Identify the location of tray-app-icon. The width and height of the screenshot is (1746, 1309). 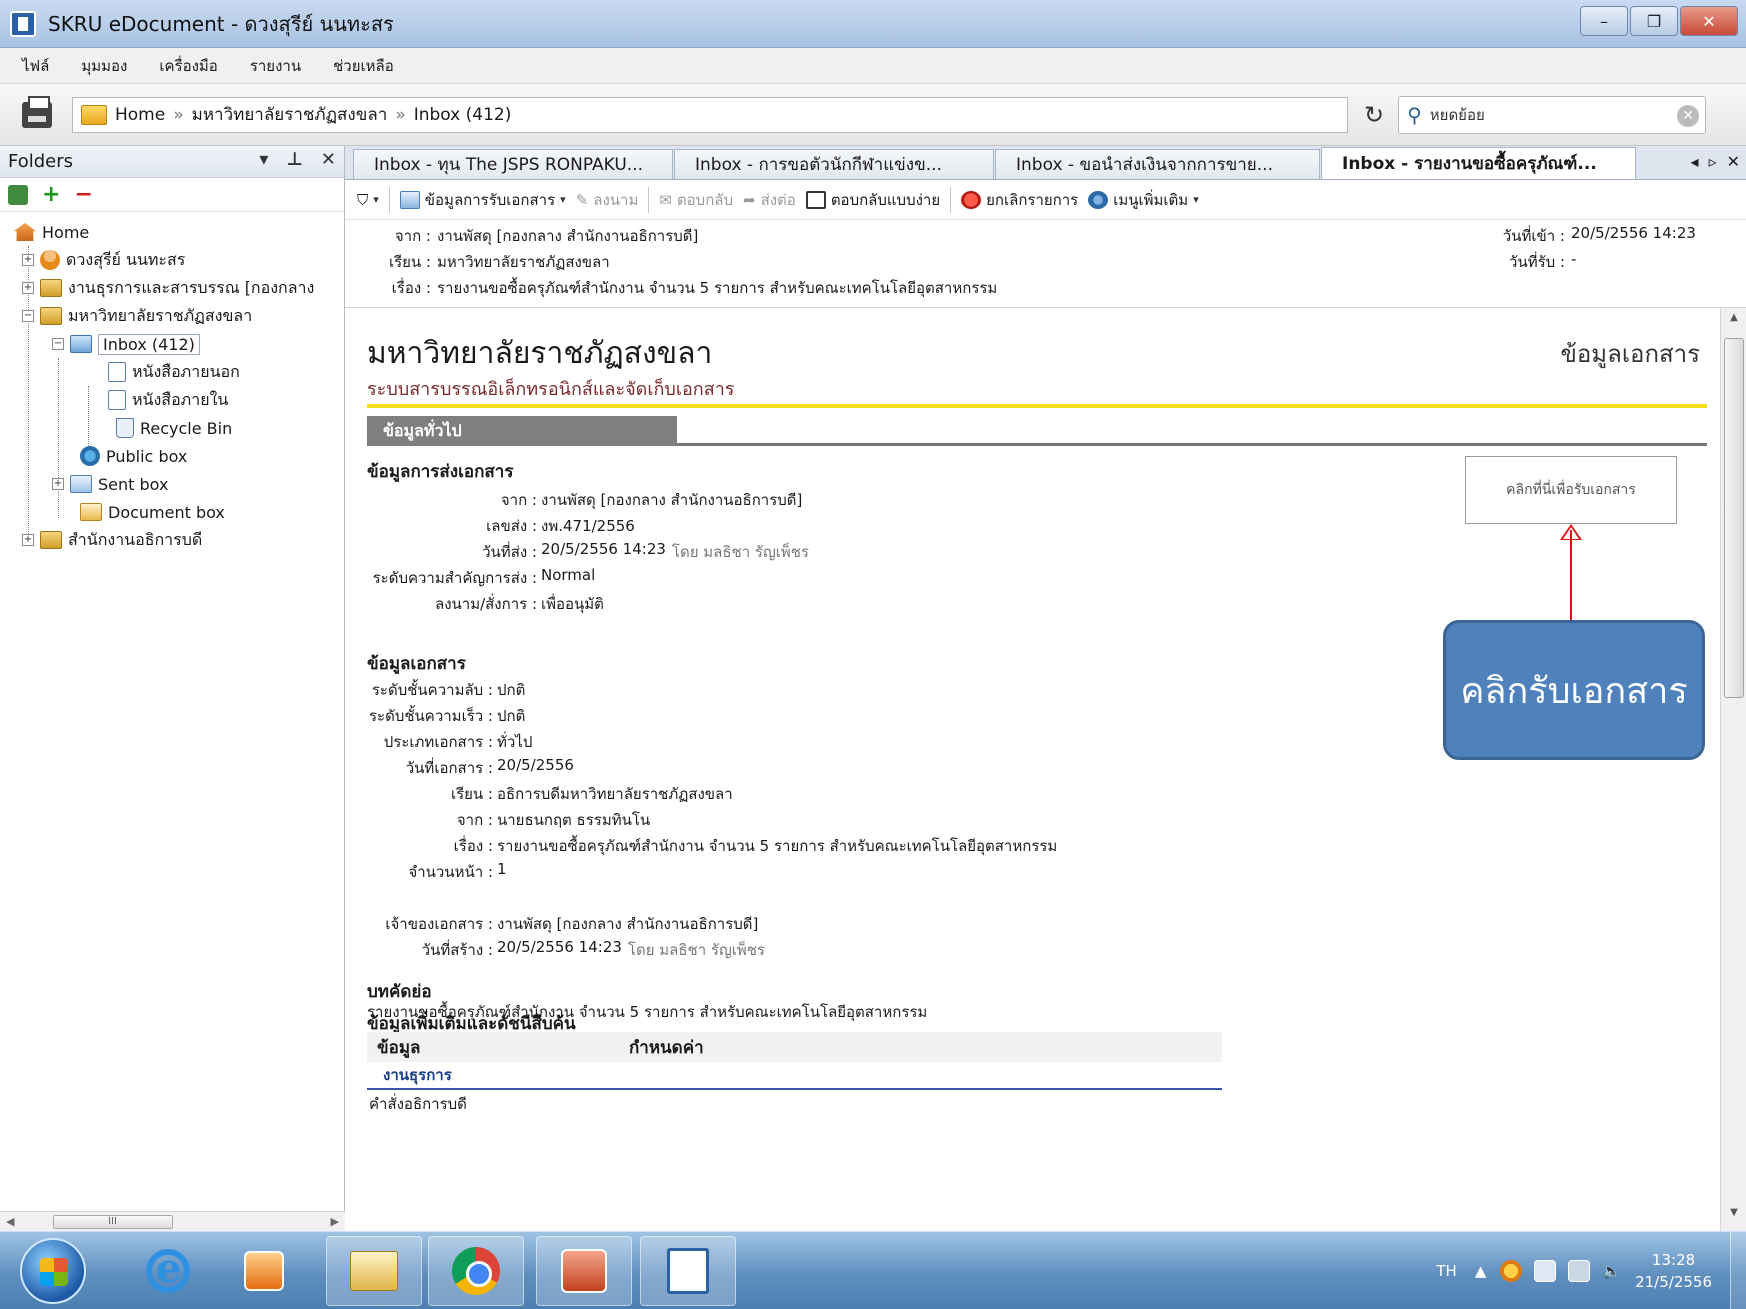
(1511, 1271).